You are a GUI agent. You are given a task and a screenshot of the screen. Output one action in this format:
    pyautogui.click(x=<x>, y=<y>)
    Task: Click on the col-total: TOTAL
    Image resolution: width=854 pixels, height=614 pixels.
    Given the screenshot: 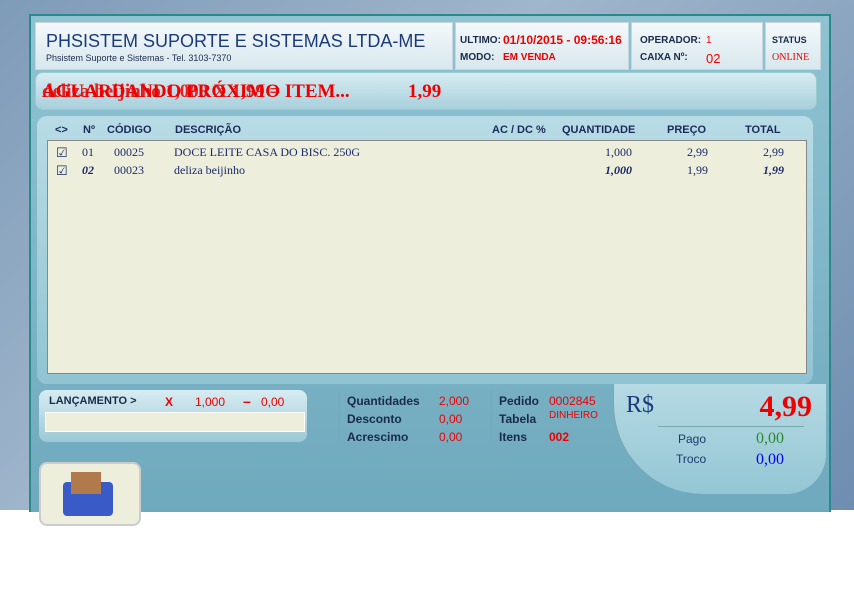 What is the action you would take?
    pyautogui.click(x=763, y=130)
    